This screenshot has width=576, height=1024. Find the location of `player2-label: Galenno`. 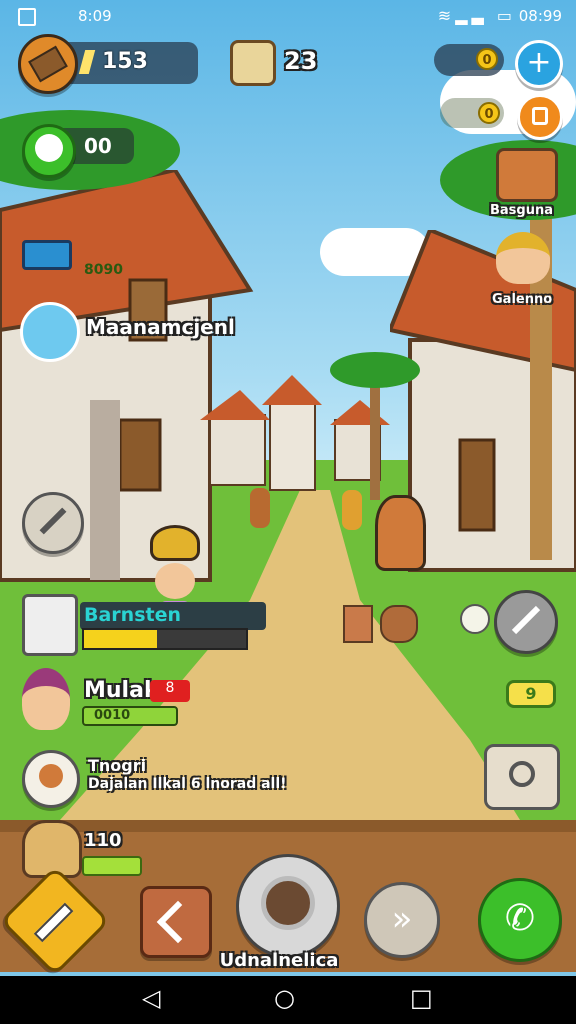

player2-label: Galenno is located at coordinates (522, 299).